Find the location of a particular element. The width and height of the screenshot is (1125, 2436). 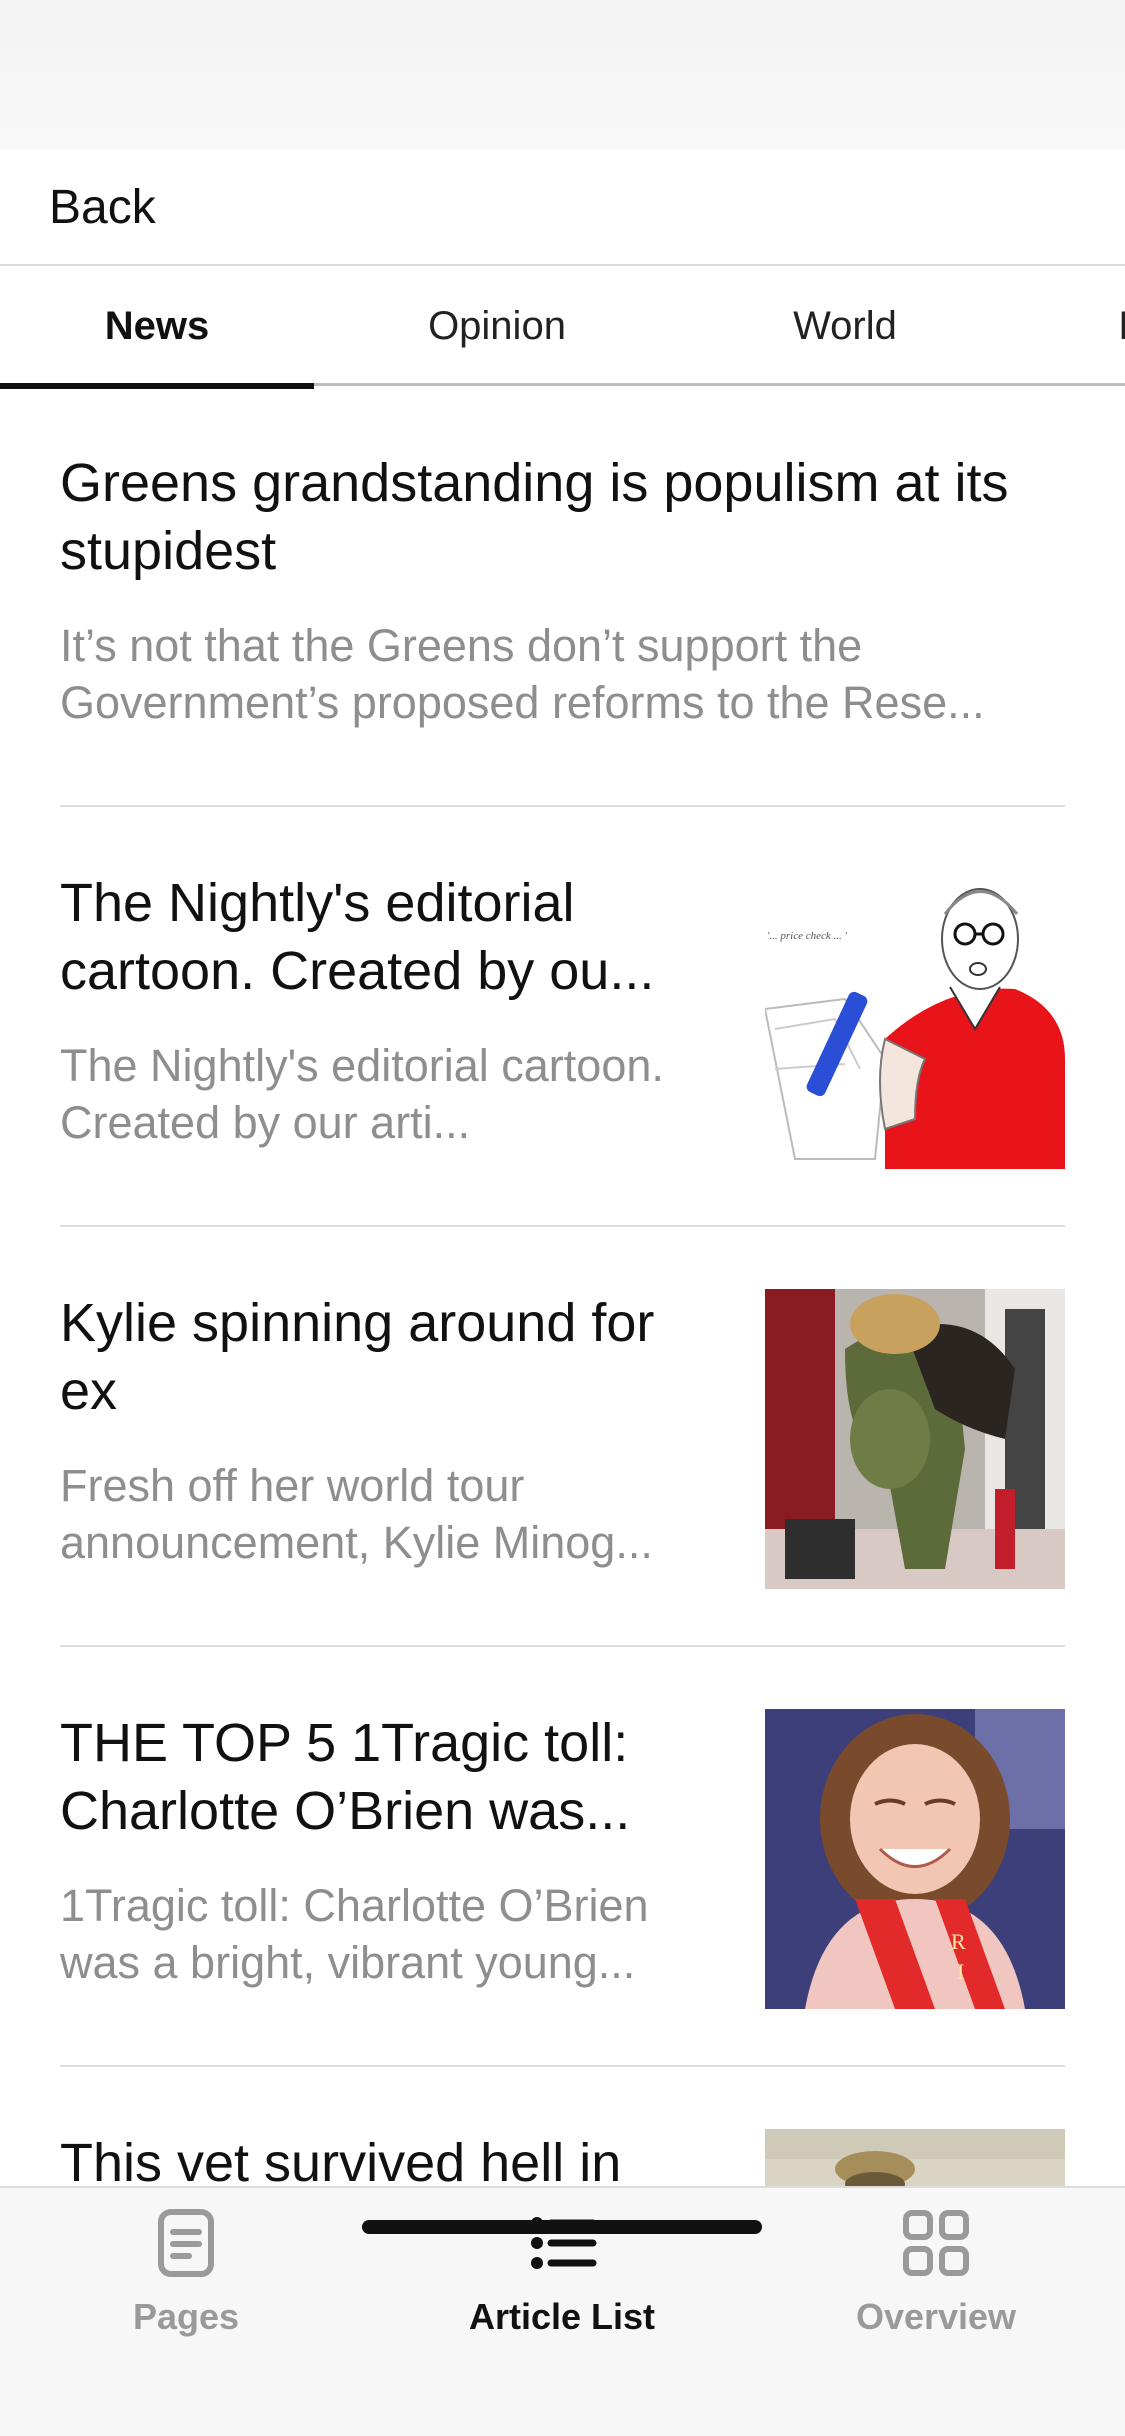

back-button: Back is located at coordinates (102, 207).